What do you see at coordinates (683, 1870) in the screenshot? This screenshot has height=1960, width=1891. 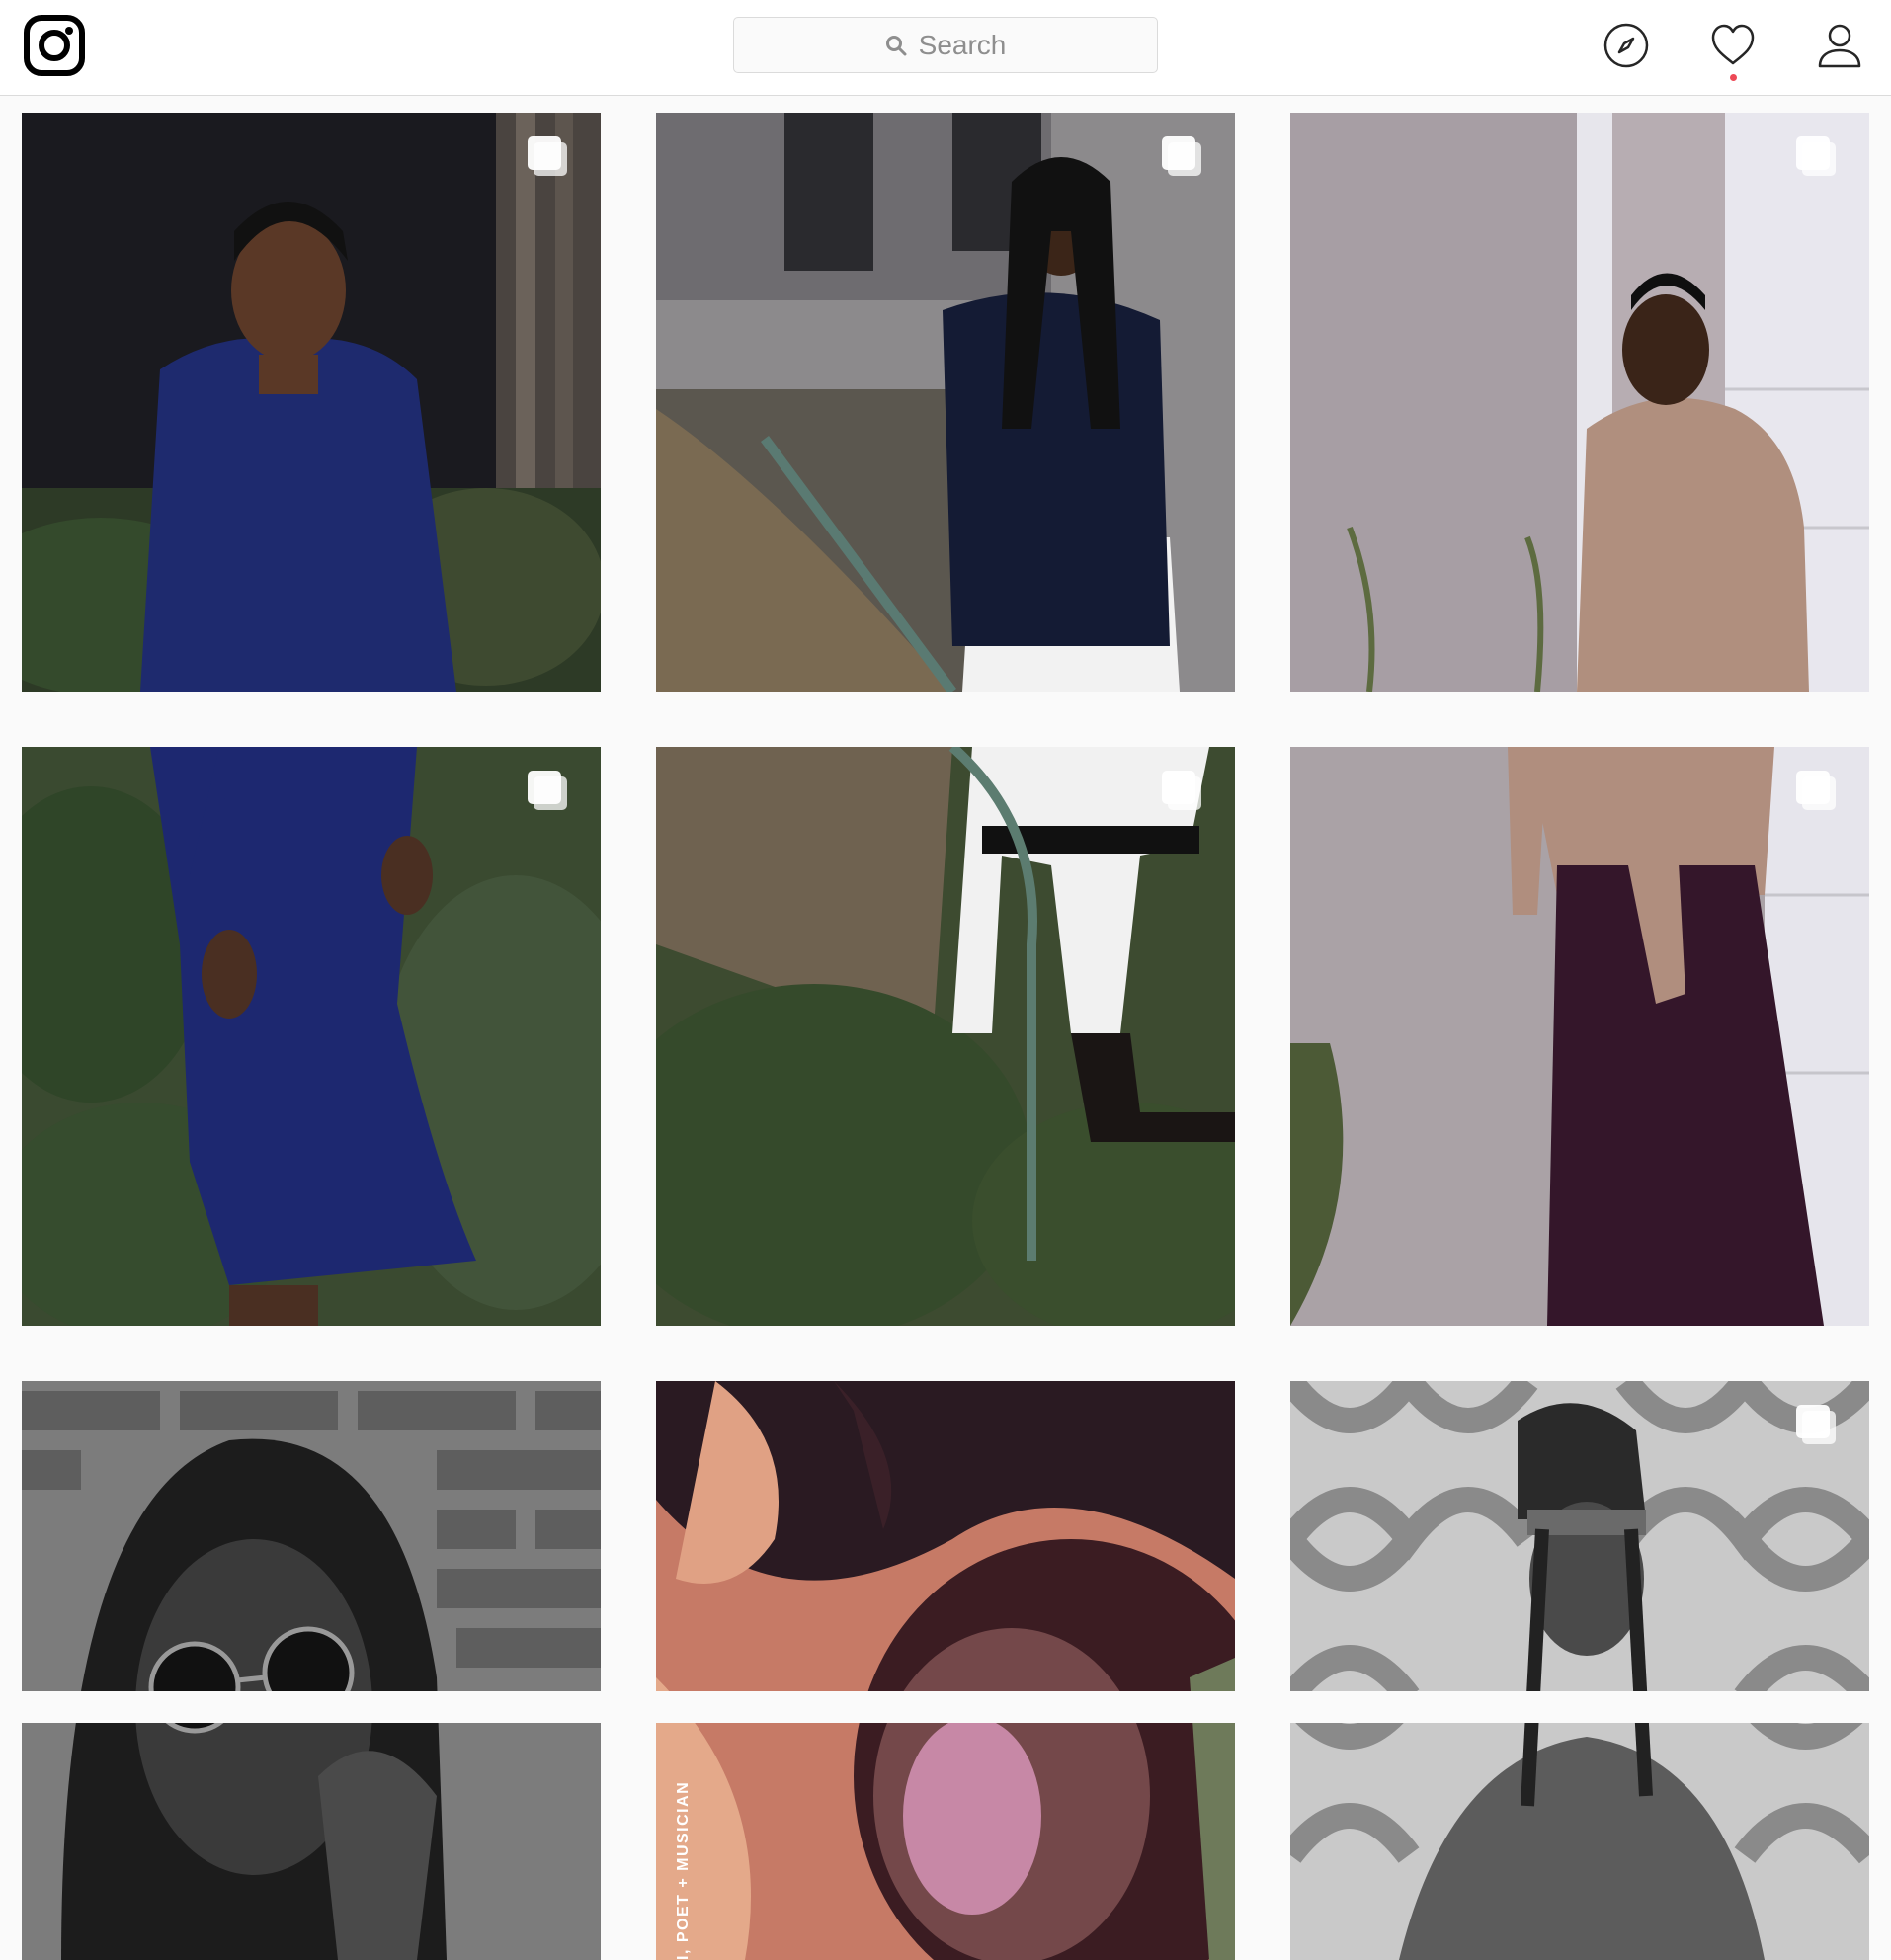 I see `post-caption-vertical: I, POET + MUSICIAN` at bounding box center [683, 1870].